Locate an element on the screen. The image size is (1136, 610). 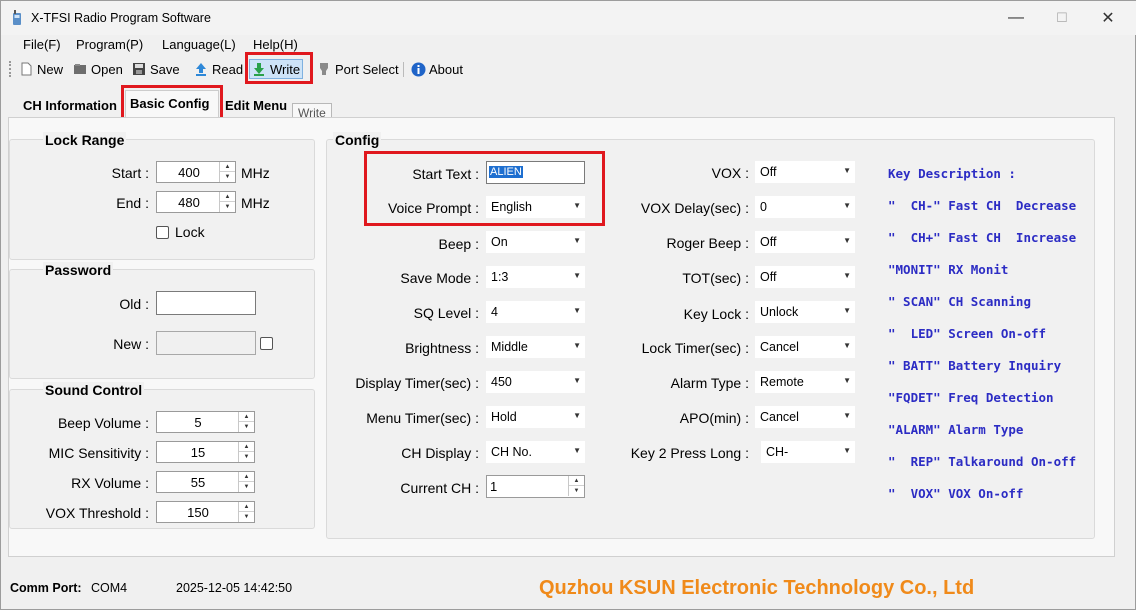
rx-volume-spinner: 55 ▲ ▼ is located at coordinates (205, 482).